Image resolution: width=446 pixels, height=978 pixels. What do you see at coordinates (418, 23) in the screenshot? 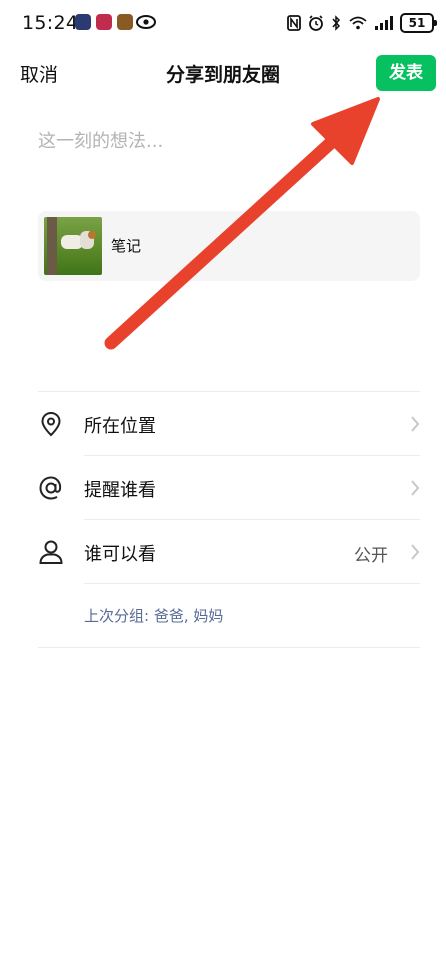
I see `battery-indicator: 51` at bounding box center [418, 23].